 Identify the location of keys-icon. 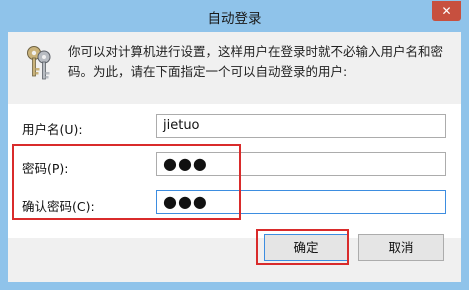
(39, 63).